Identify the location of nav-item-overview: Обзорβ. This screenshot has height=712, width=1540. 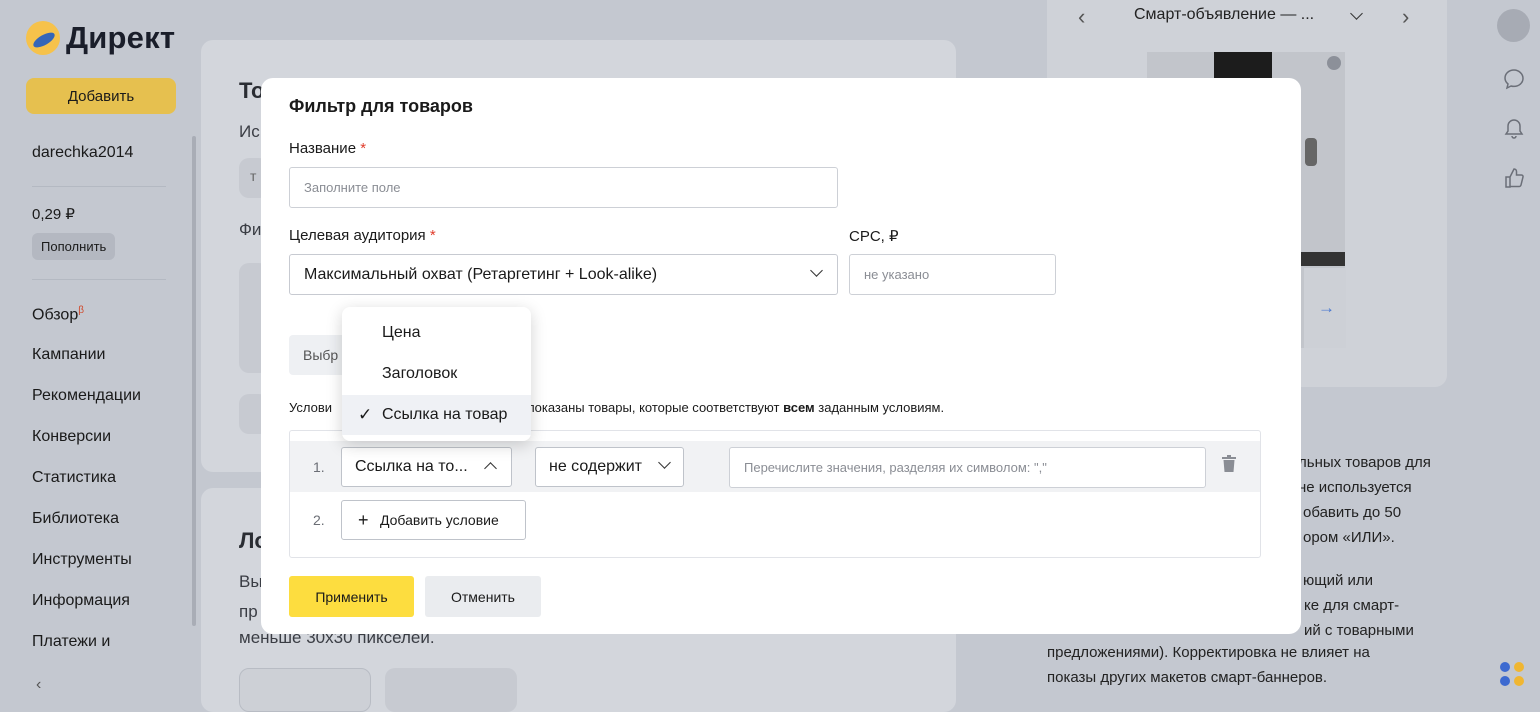
(58, 314).